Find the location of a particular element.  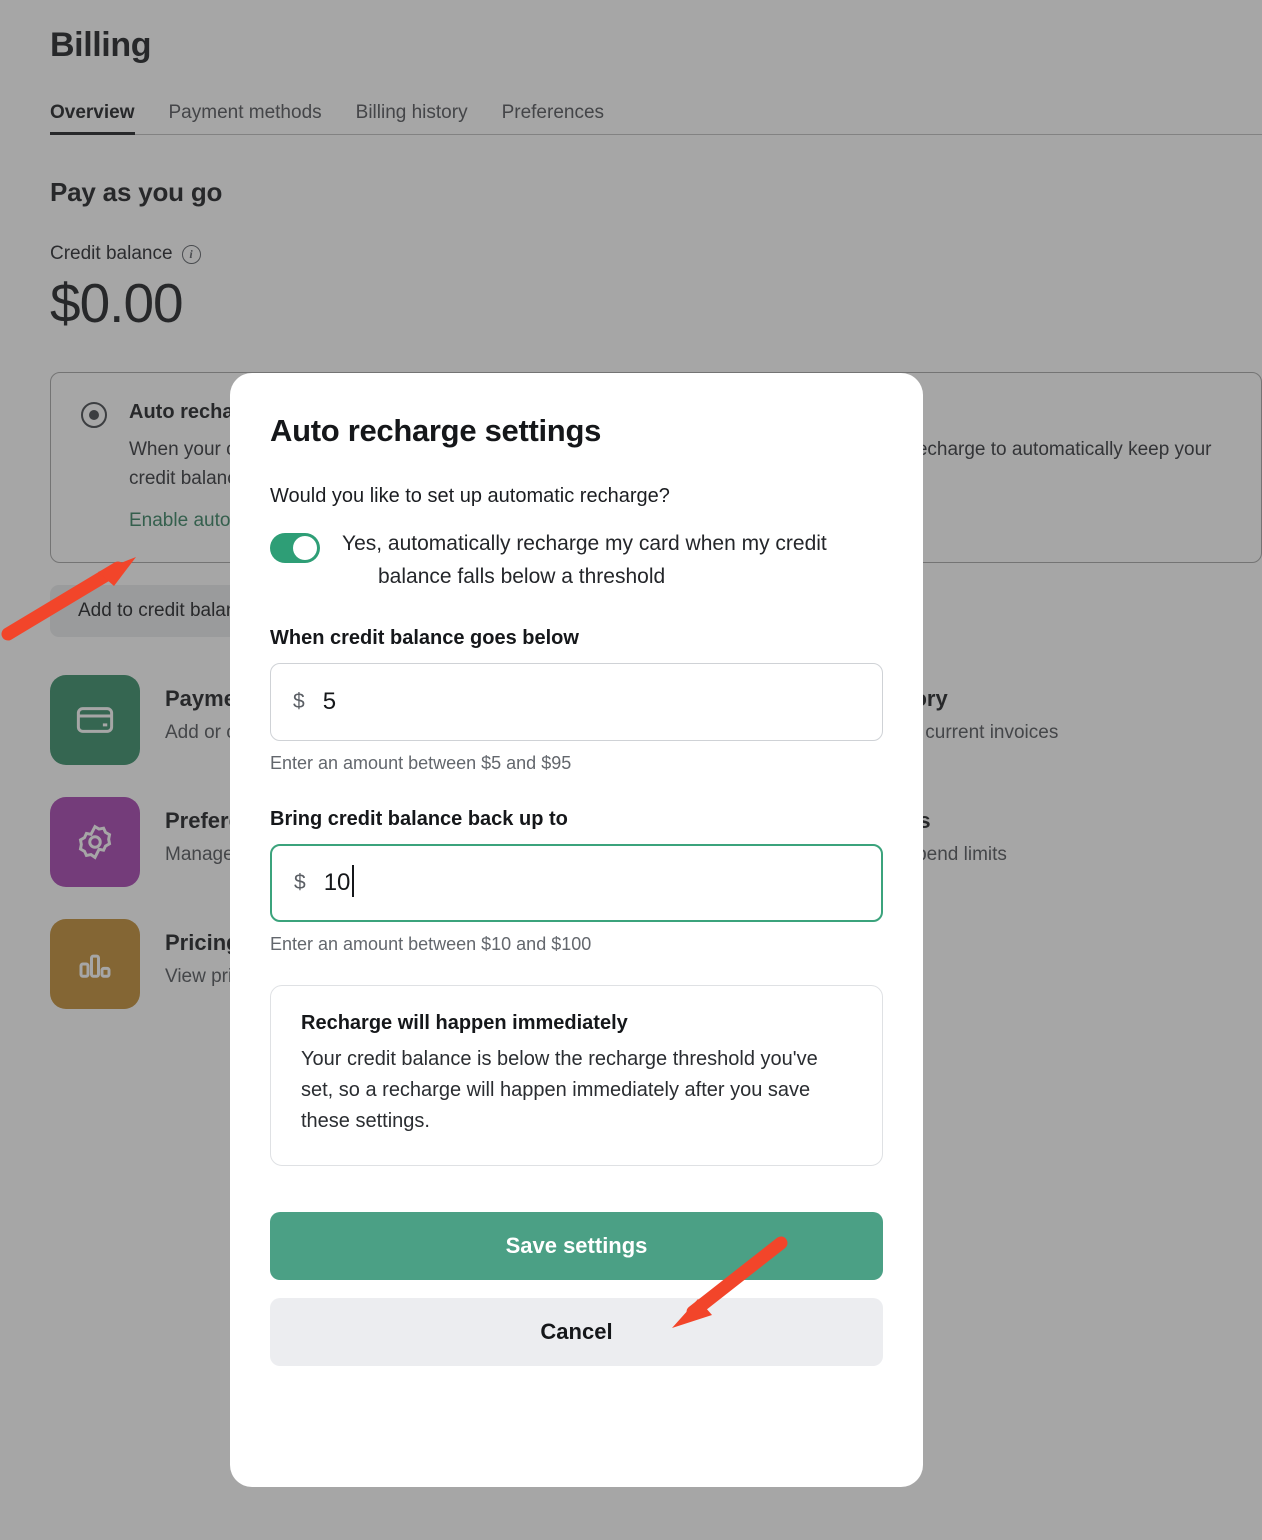

toggle-knob is located at coordinates (305, 548).